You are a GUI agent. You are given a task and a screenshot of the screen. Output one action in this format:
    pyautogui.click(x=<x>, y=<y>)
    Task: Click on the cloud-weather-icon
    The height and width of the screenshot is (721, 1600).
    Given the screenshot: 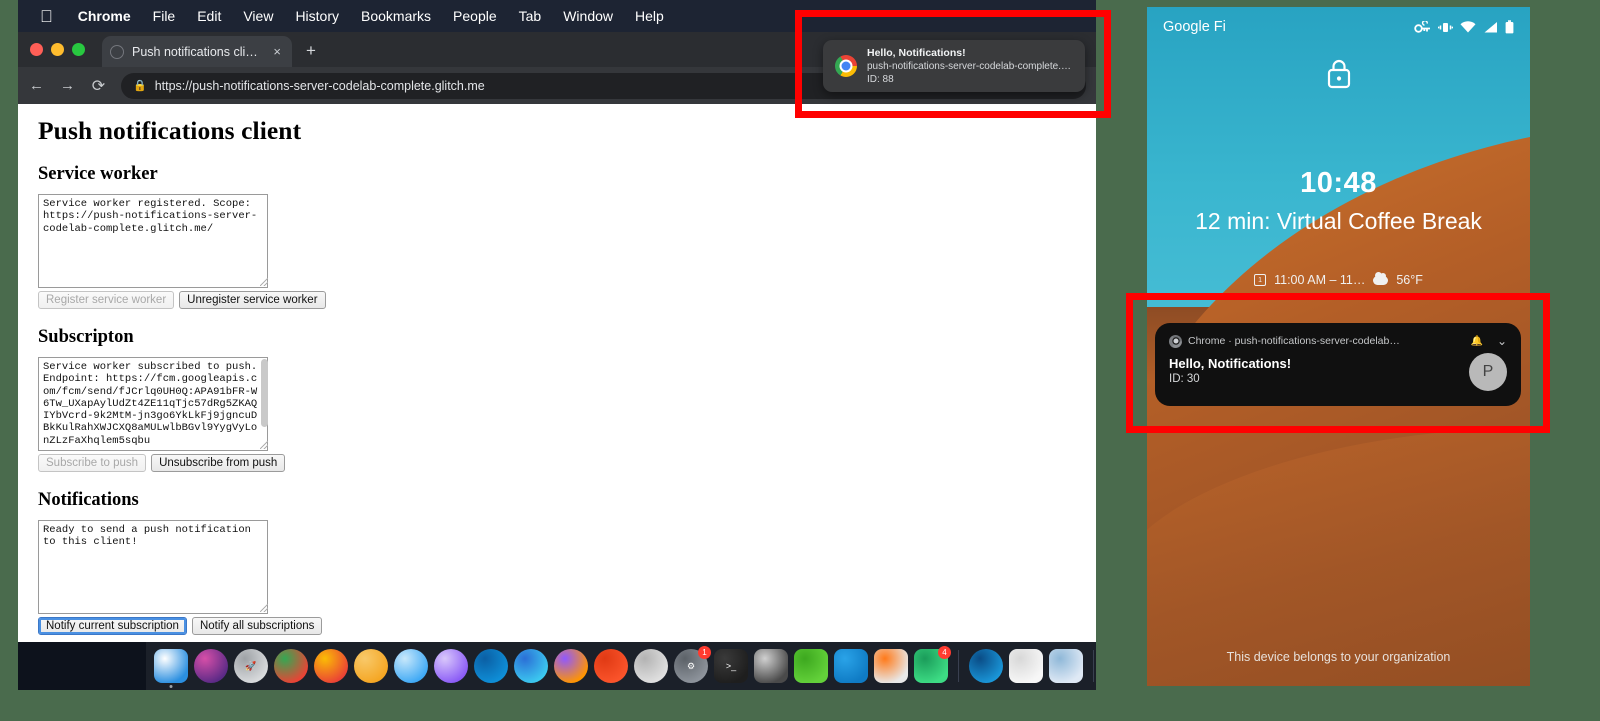 What is the action you would take?
    pyautogui.click(x=1381, y=278)
    